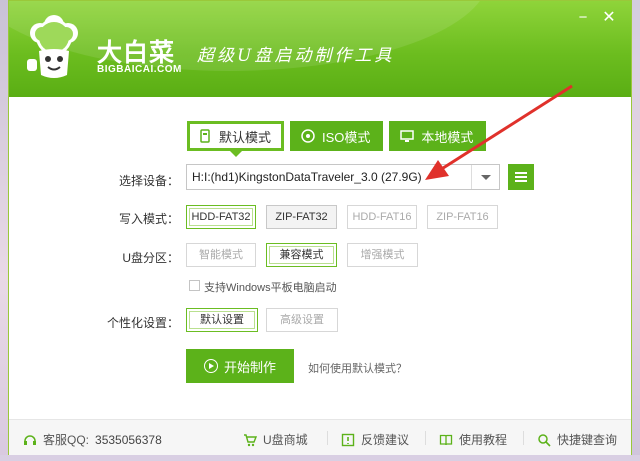 This screenshot has height=461, width=640. What do you see at coordinates (407, 136) in the screenshot?
I see `monitor-icon` at bounding box center [407, 136].